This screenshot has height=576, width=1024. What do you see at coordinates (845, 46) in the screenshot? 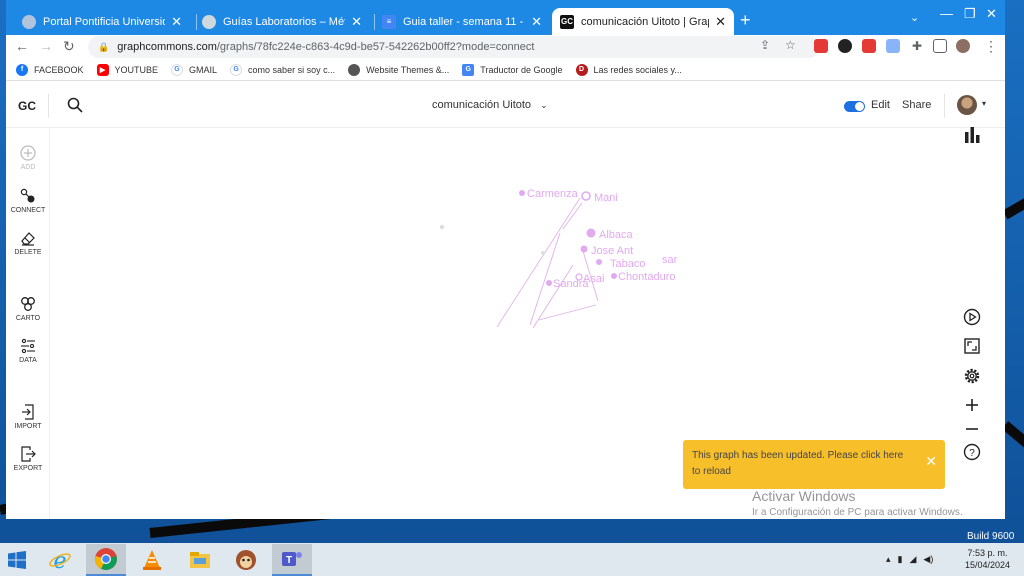
I see `extension-dark-icon` at bounding box center [845, 46].